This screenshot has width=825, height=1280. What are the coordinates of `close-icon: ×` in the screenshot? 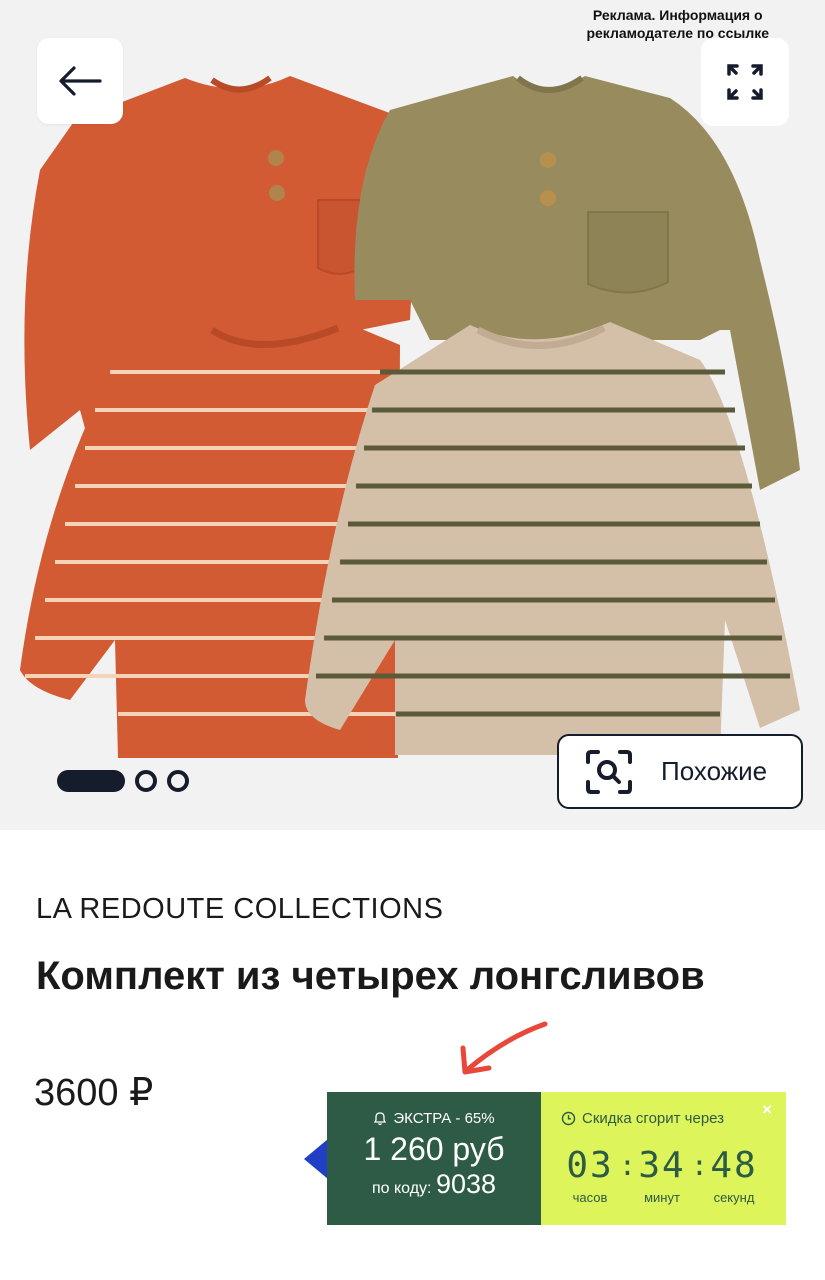 It's located at (767, 1110).